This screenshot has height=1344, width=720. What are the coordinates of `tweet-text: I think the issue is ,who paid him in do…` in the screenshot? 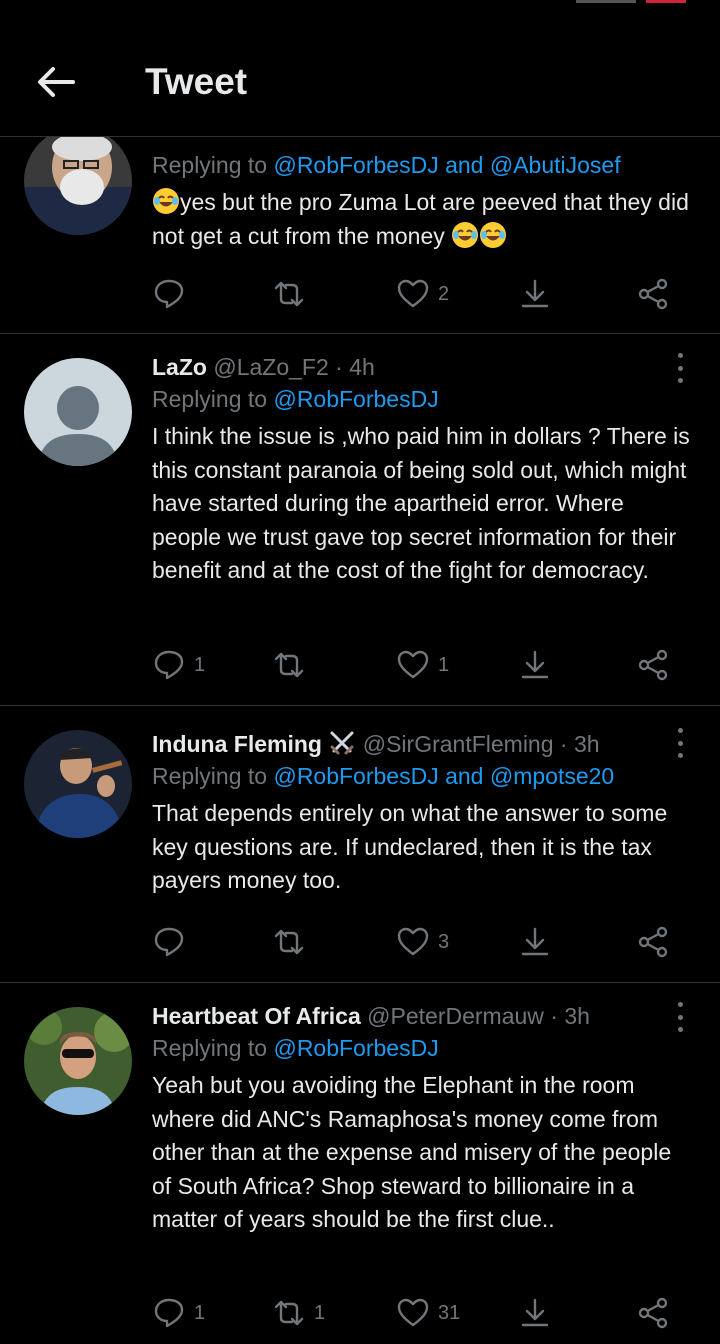 It's located at (421, 503).